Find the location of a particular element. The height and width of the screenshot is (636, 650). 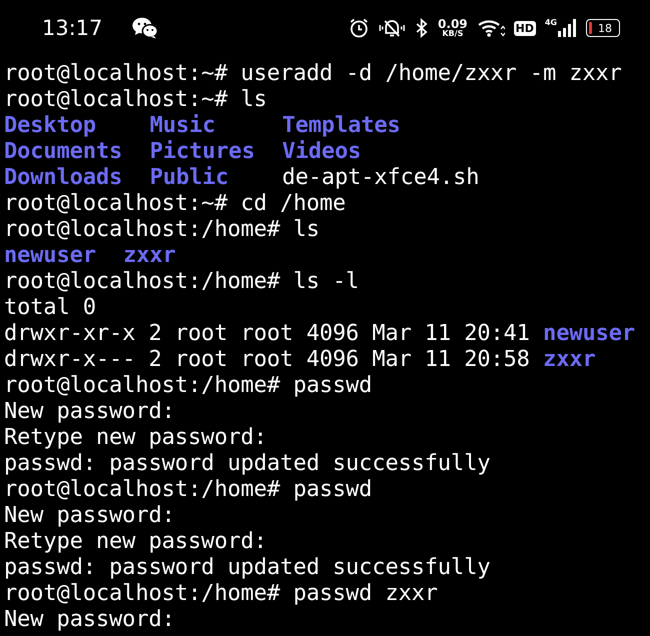

hd-badge: HD is located at coordinates (525, 28).